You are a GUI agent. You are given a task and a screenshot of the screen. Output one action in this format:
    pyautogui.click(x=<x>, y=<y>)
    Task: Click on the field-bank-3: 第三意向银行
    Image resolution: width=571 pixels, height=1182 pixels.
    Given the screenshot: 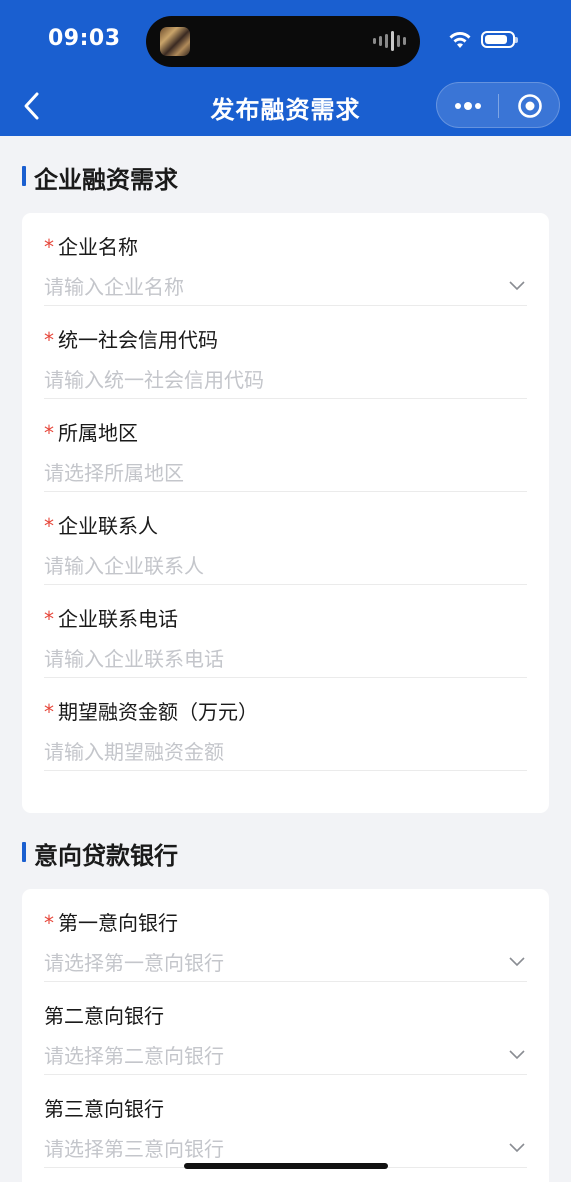 What is the action you would take?
    pyautogui.click(x=285, y=1121)
    